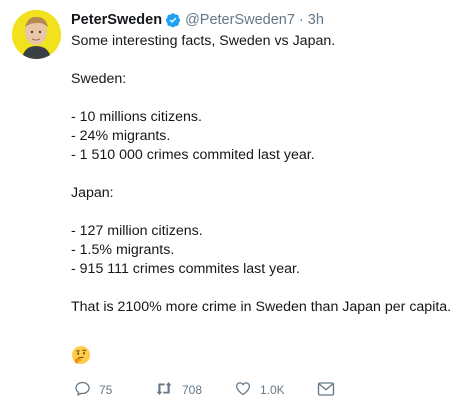  I want to click on tweet-actions: 75 708 1.0K, so click(224, 390).